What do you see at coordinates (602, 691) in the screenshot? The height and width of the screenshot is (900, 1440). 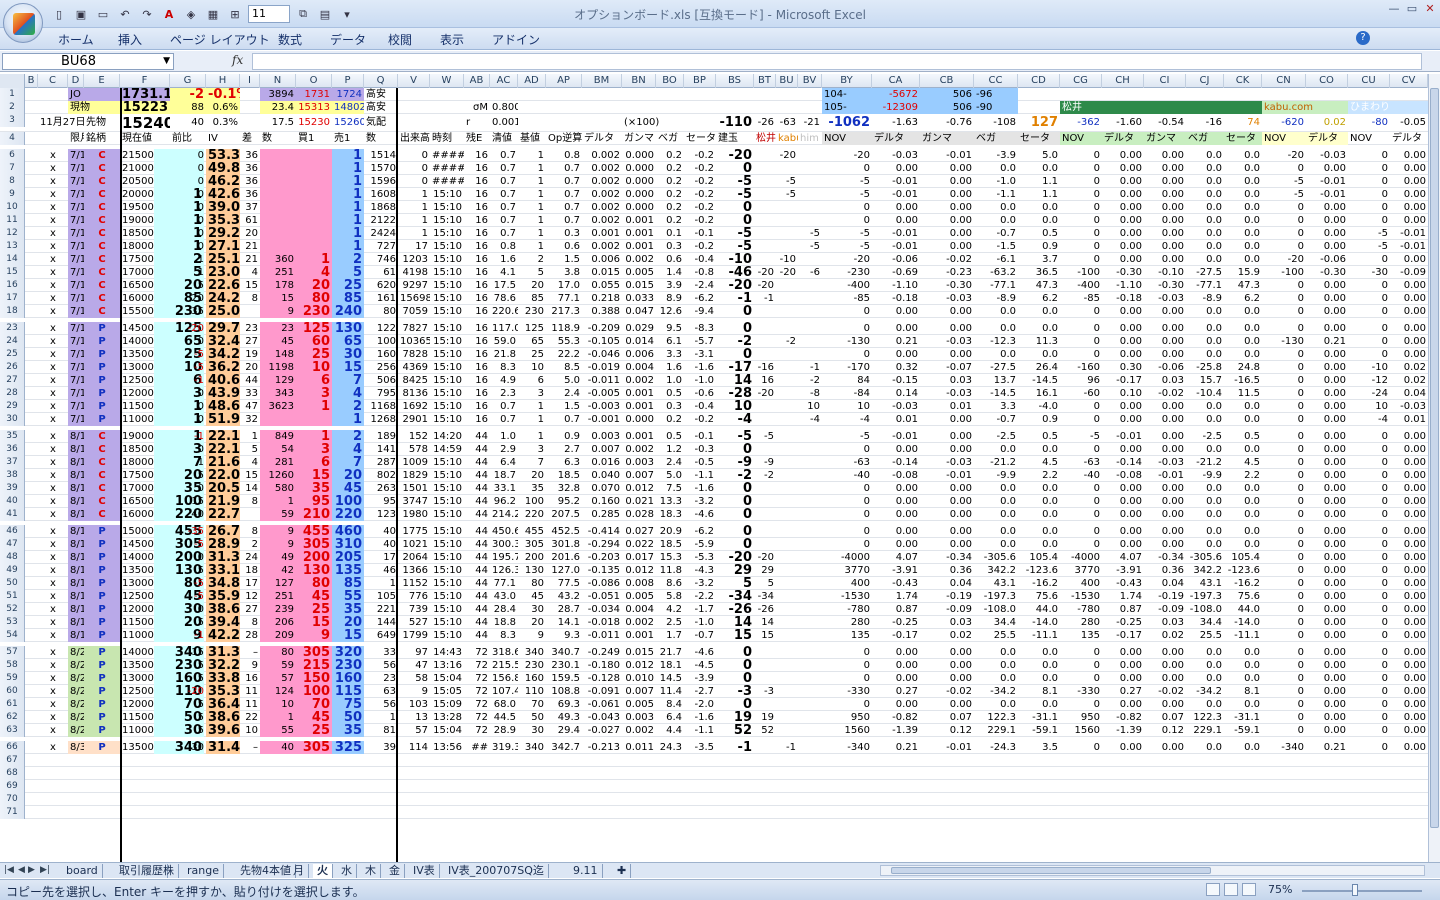 I see `cell: -0.091` at bounding box center [602, 691].